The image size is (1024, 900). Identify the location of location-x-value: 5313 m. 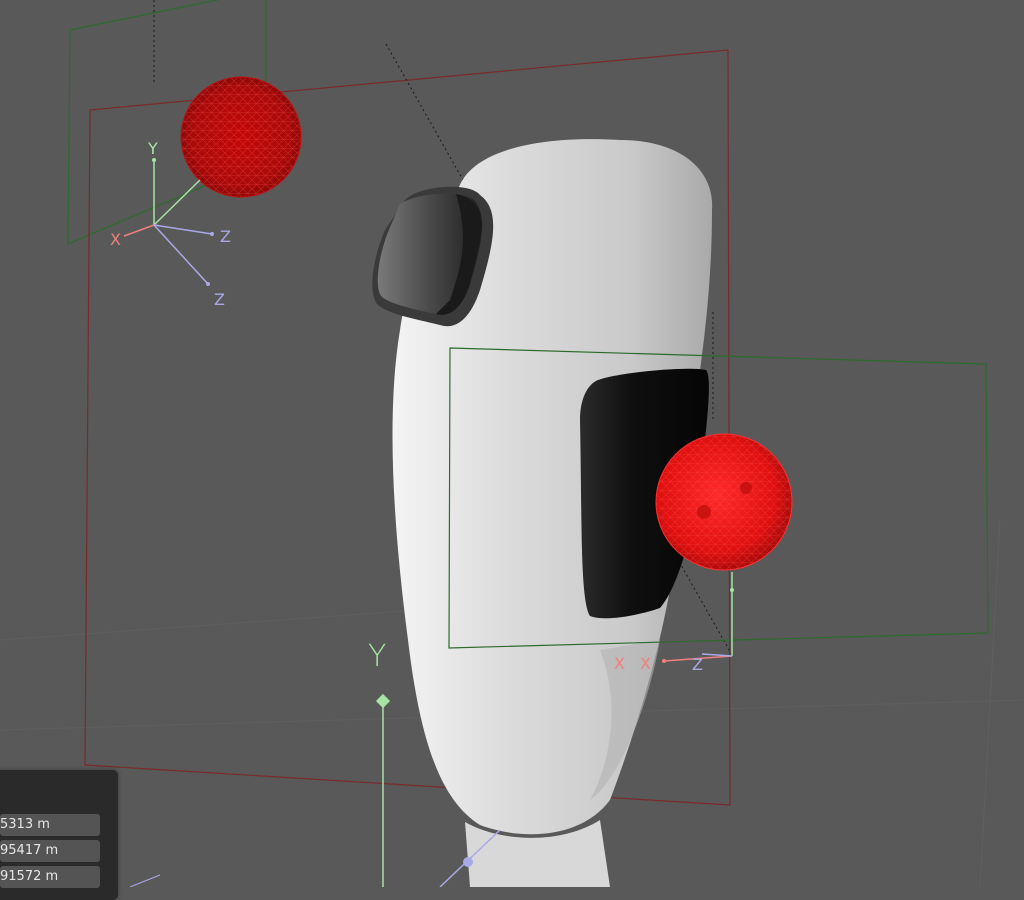
(25, 824).